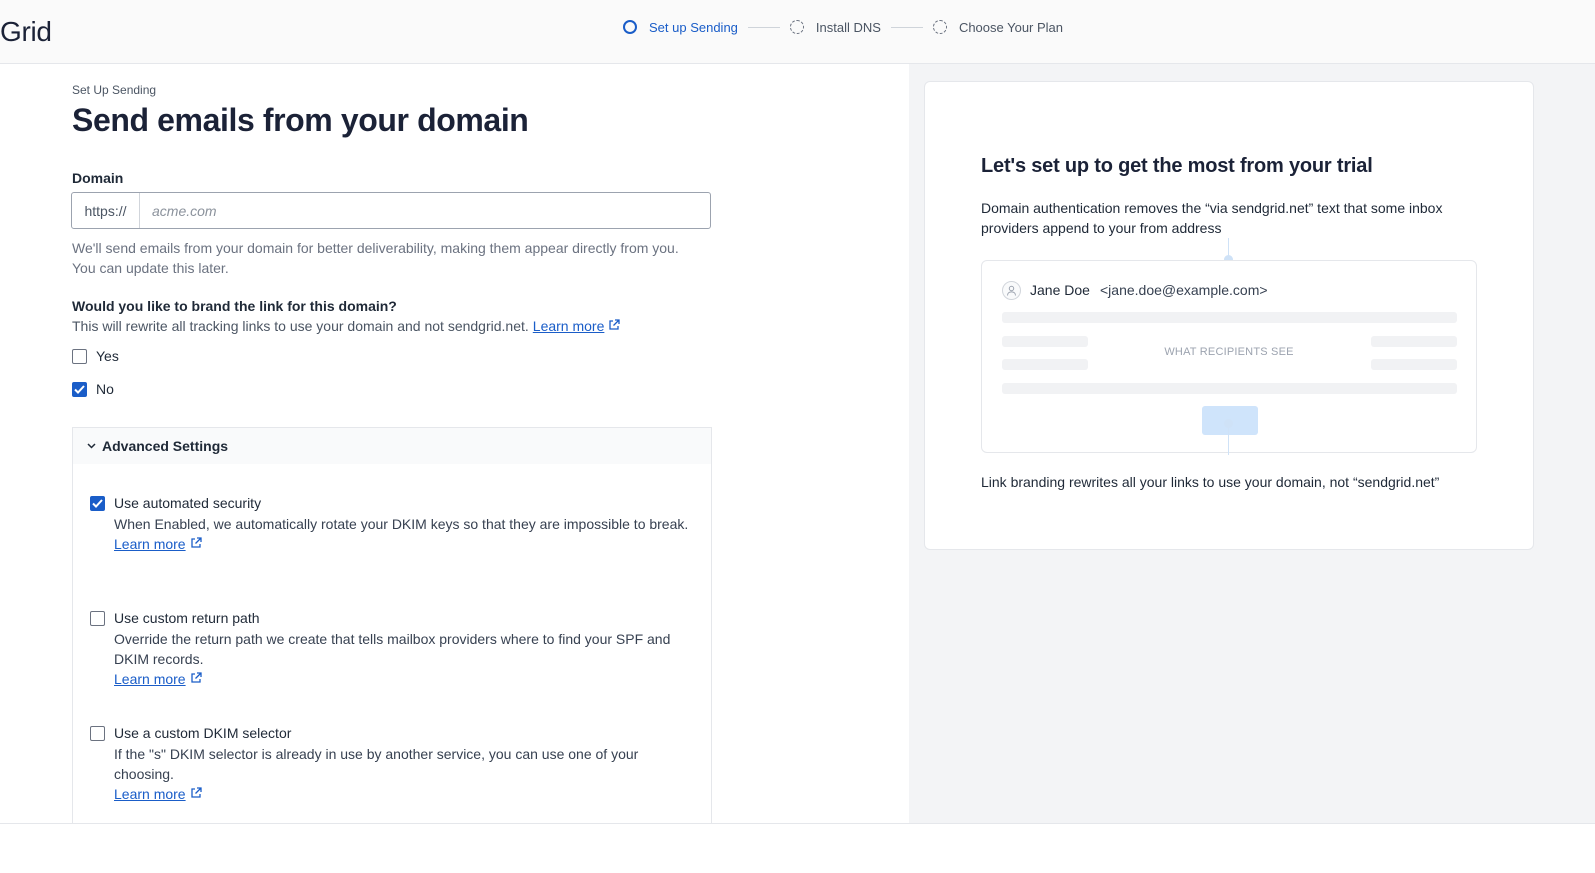 This screenshot has width=1595, height=873. Describe the element at coordinates (26, 31) in the screenshot. I see `app-logo: Grid` at that location.